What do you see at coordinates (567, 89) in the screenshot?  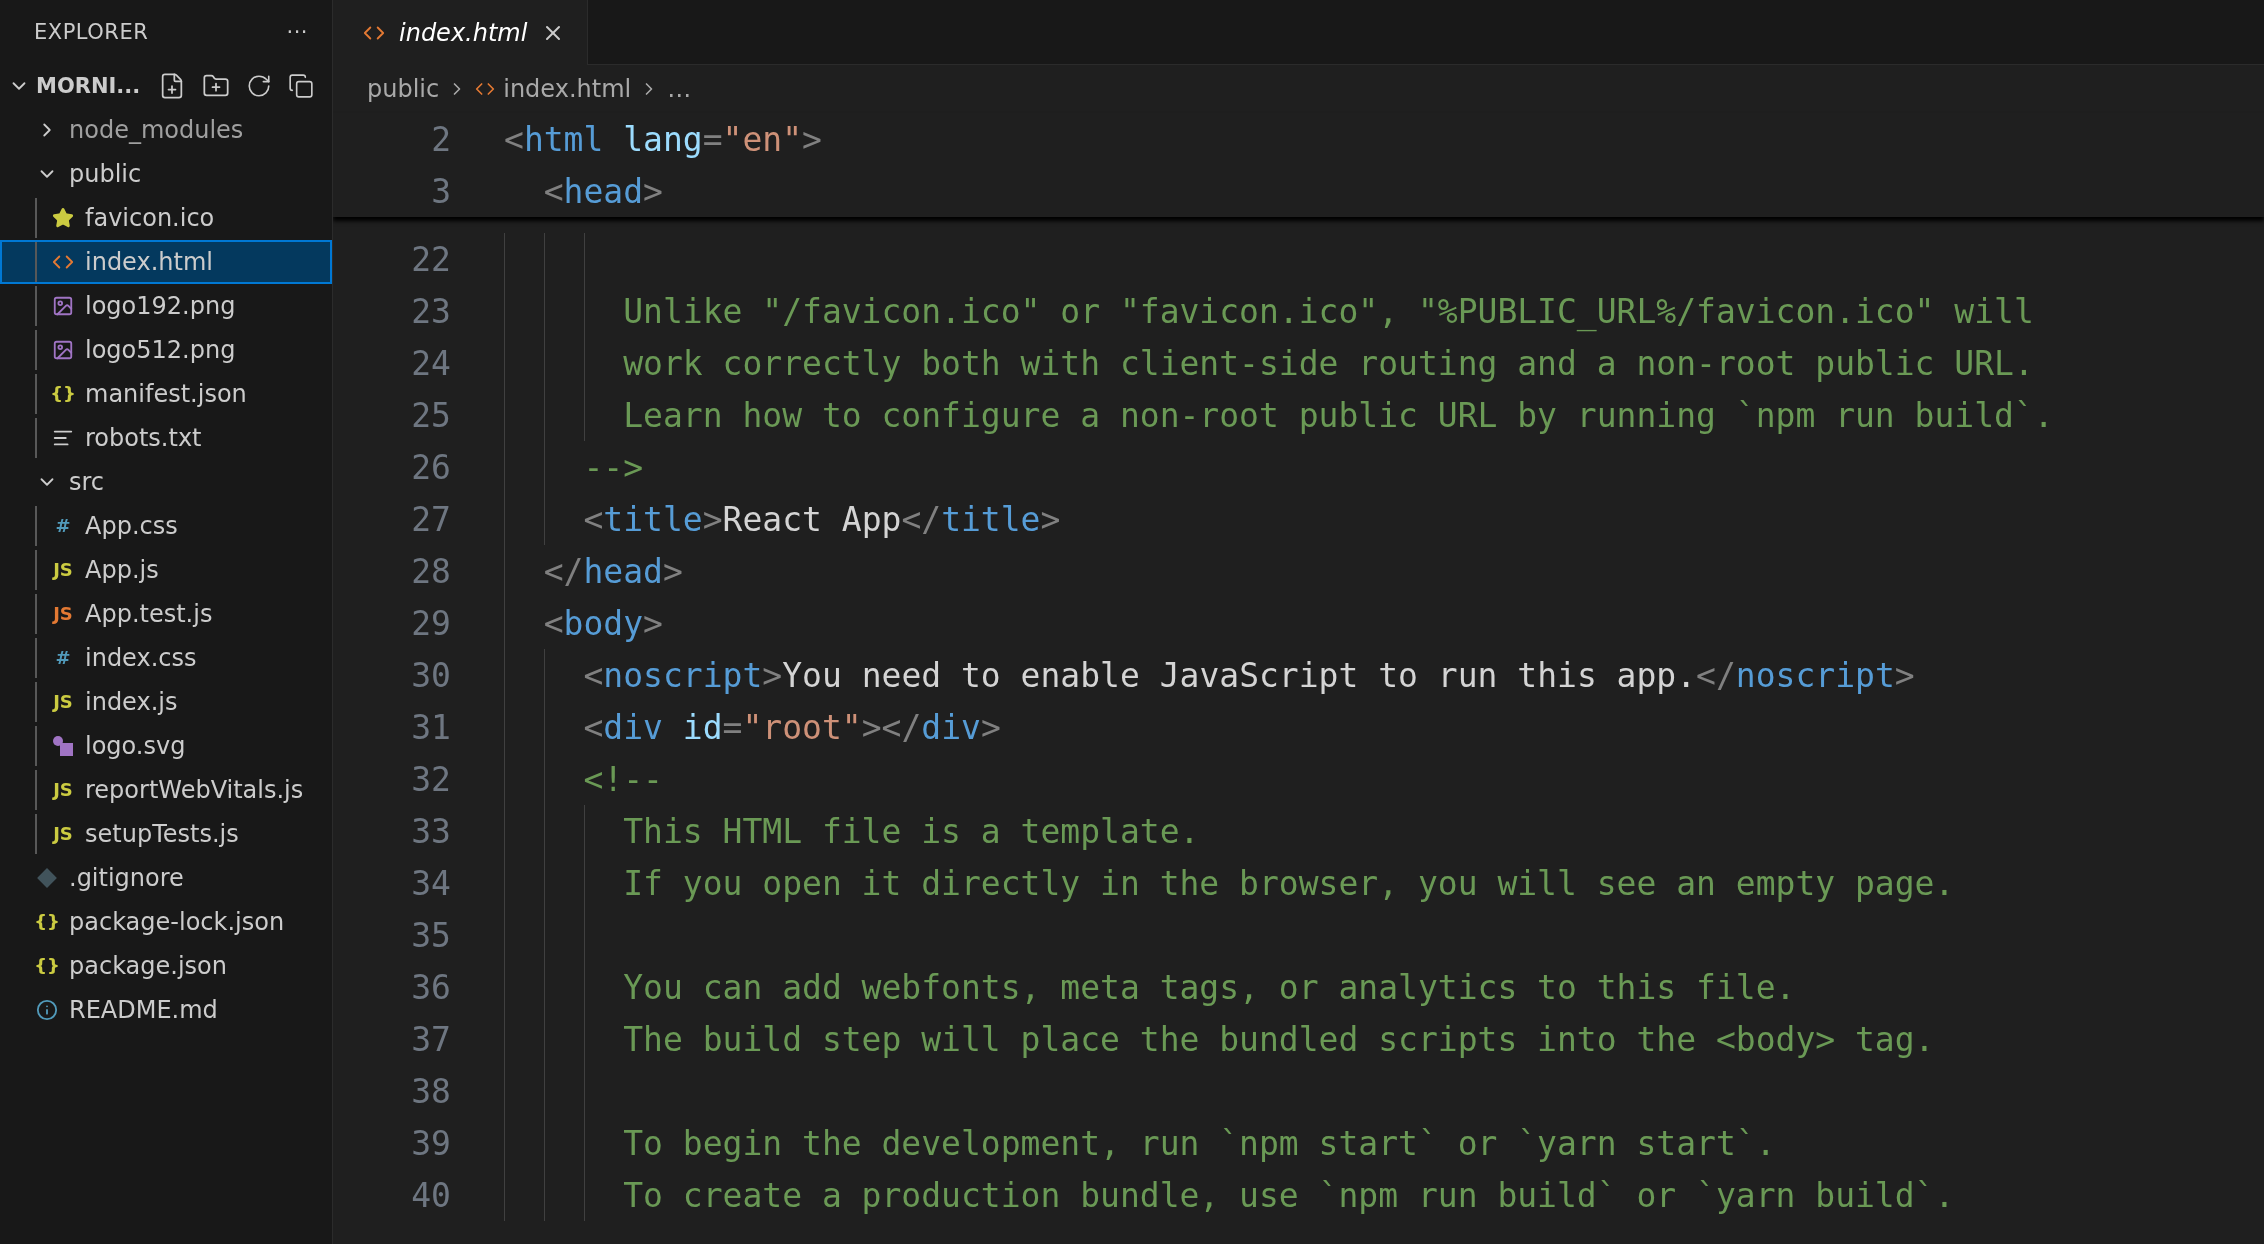 I see `breadcrumb-item: index.html` at bounding box center [567, 89].